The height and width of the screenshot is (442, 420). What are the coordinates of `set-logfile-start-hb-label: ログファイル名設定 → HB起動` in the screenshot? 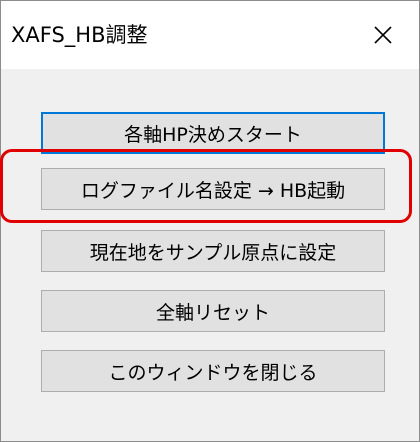 It's located at (213, 190).